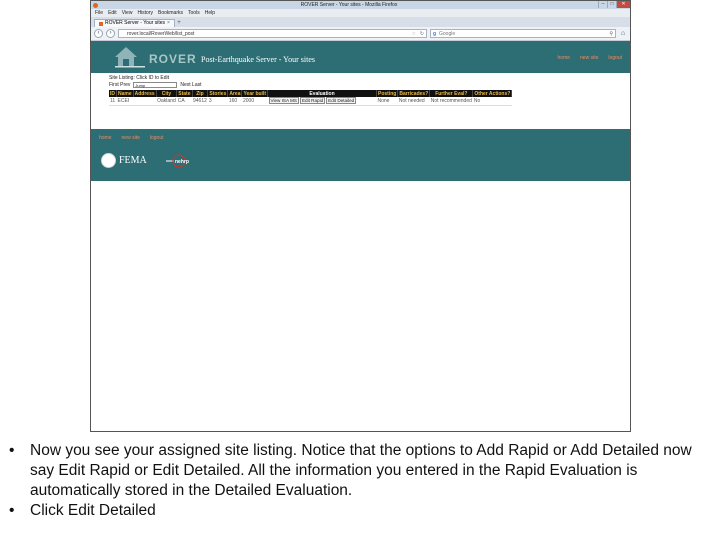 The image size is (720, 540). What do you see at coordinates (413, 101) in the screenshot?
I see `site-barricades: Not needed` at bounding box center [413, 101].